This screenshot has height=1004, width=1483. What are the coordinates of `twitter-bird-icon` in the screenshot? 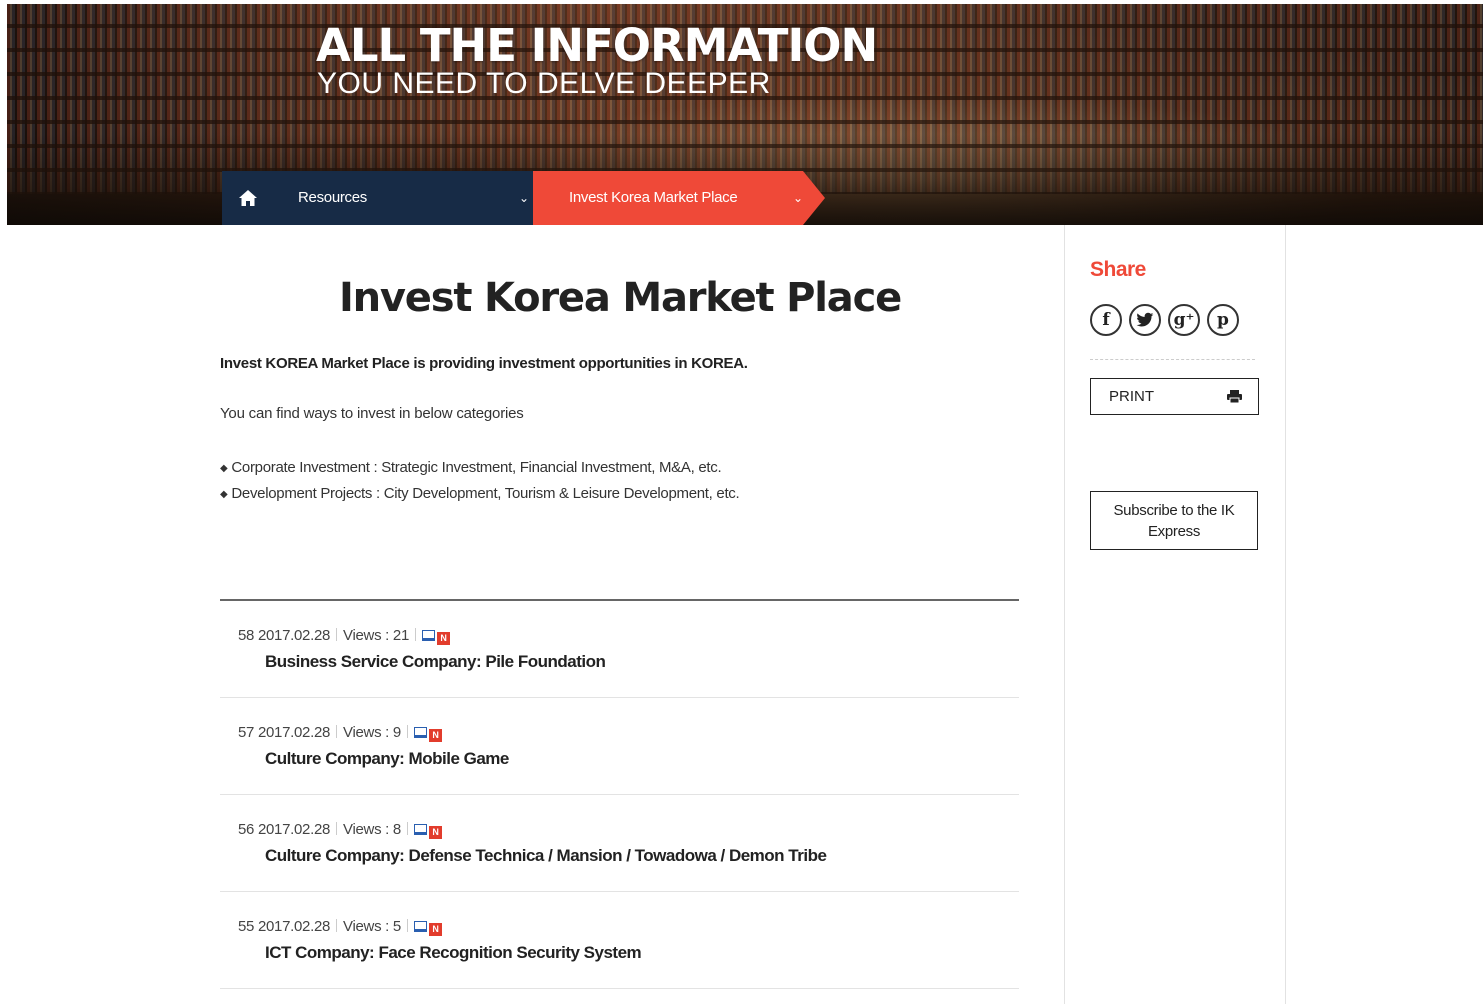 It's located at (1145, 319).